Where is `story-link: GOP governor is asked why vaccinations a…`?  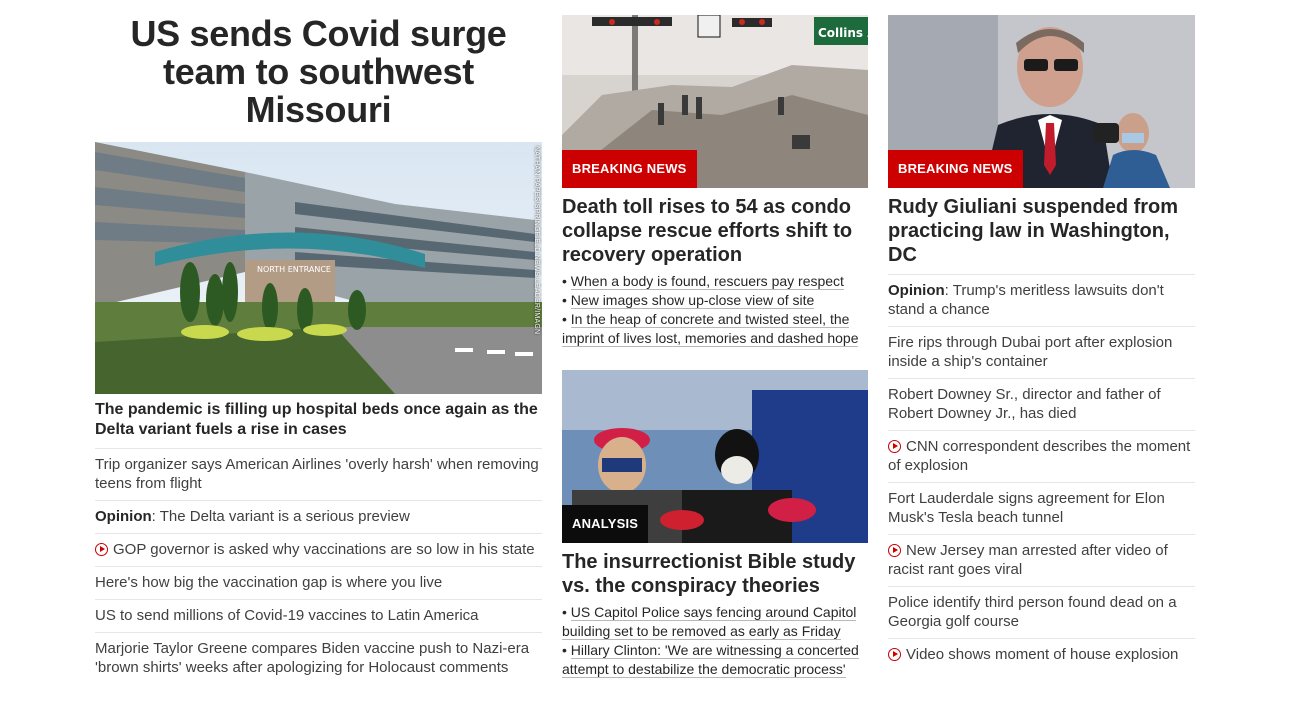
story-link: GOP governor is asked why vaccinations a… is located at coordinates (318, 549).